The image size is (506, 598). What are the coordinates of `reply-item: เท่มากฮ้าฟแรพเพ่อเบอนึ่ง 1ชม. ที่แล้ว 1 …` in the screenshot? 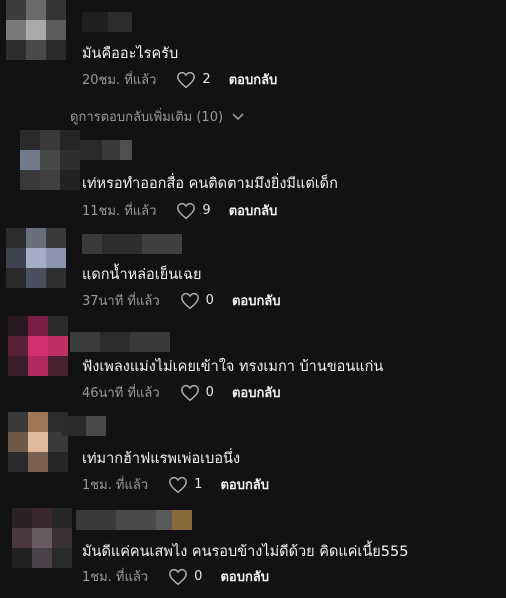 It's located at (253, 454).